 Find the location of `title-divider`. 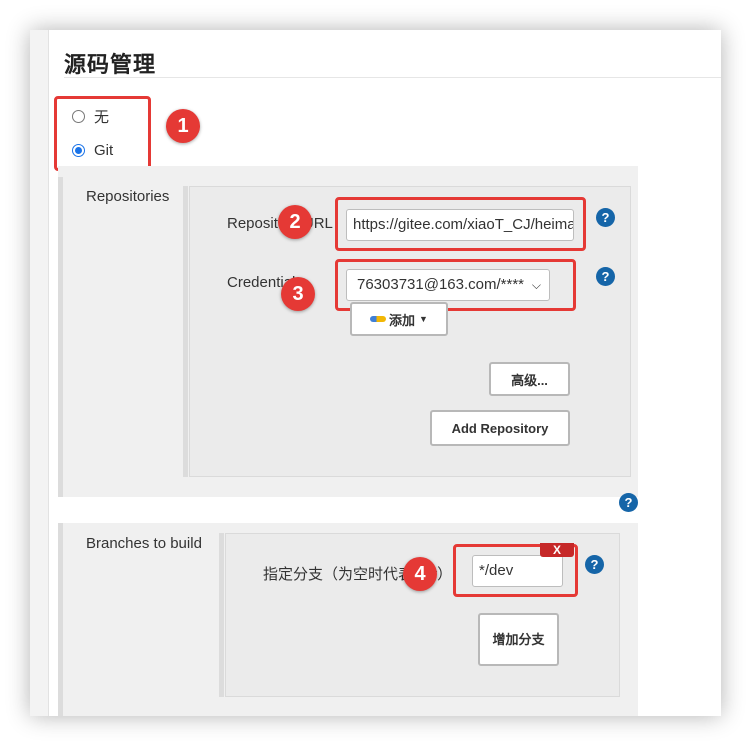

title-divider is located at coordinates (392, 77).